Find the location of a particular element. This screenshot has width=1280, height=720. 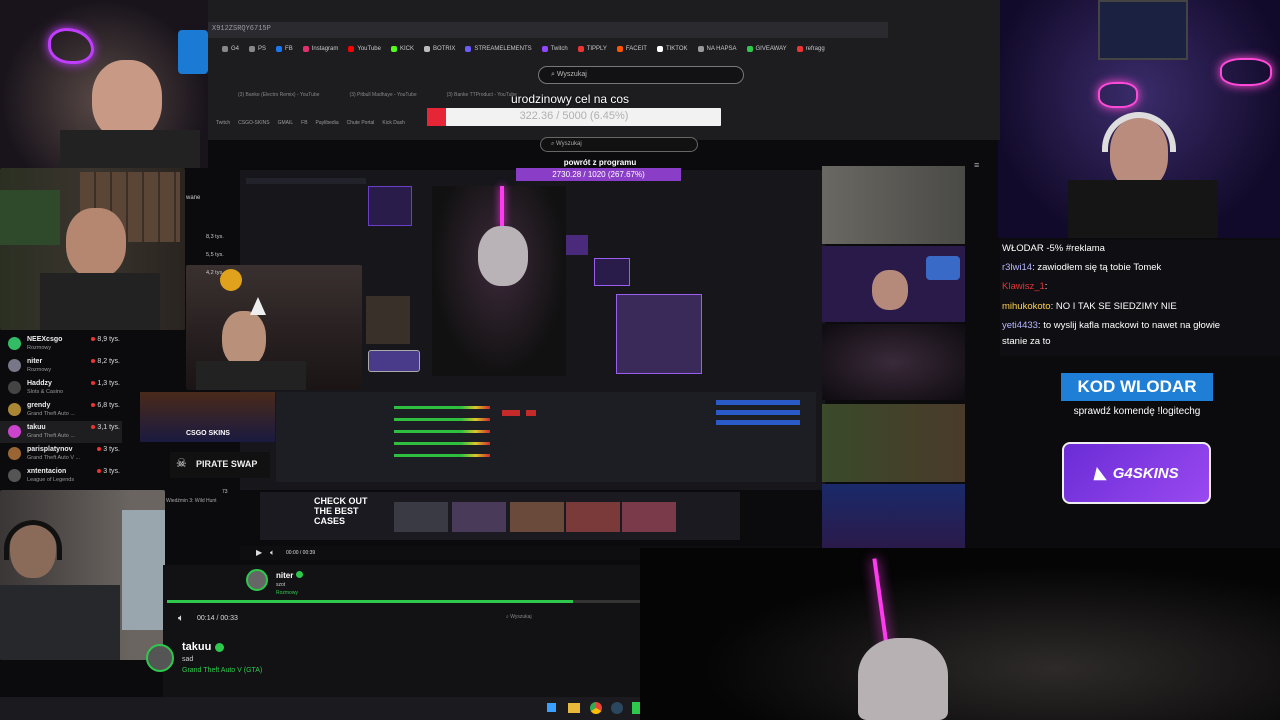

windows-start-icon is located at coordinates (551, 707).